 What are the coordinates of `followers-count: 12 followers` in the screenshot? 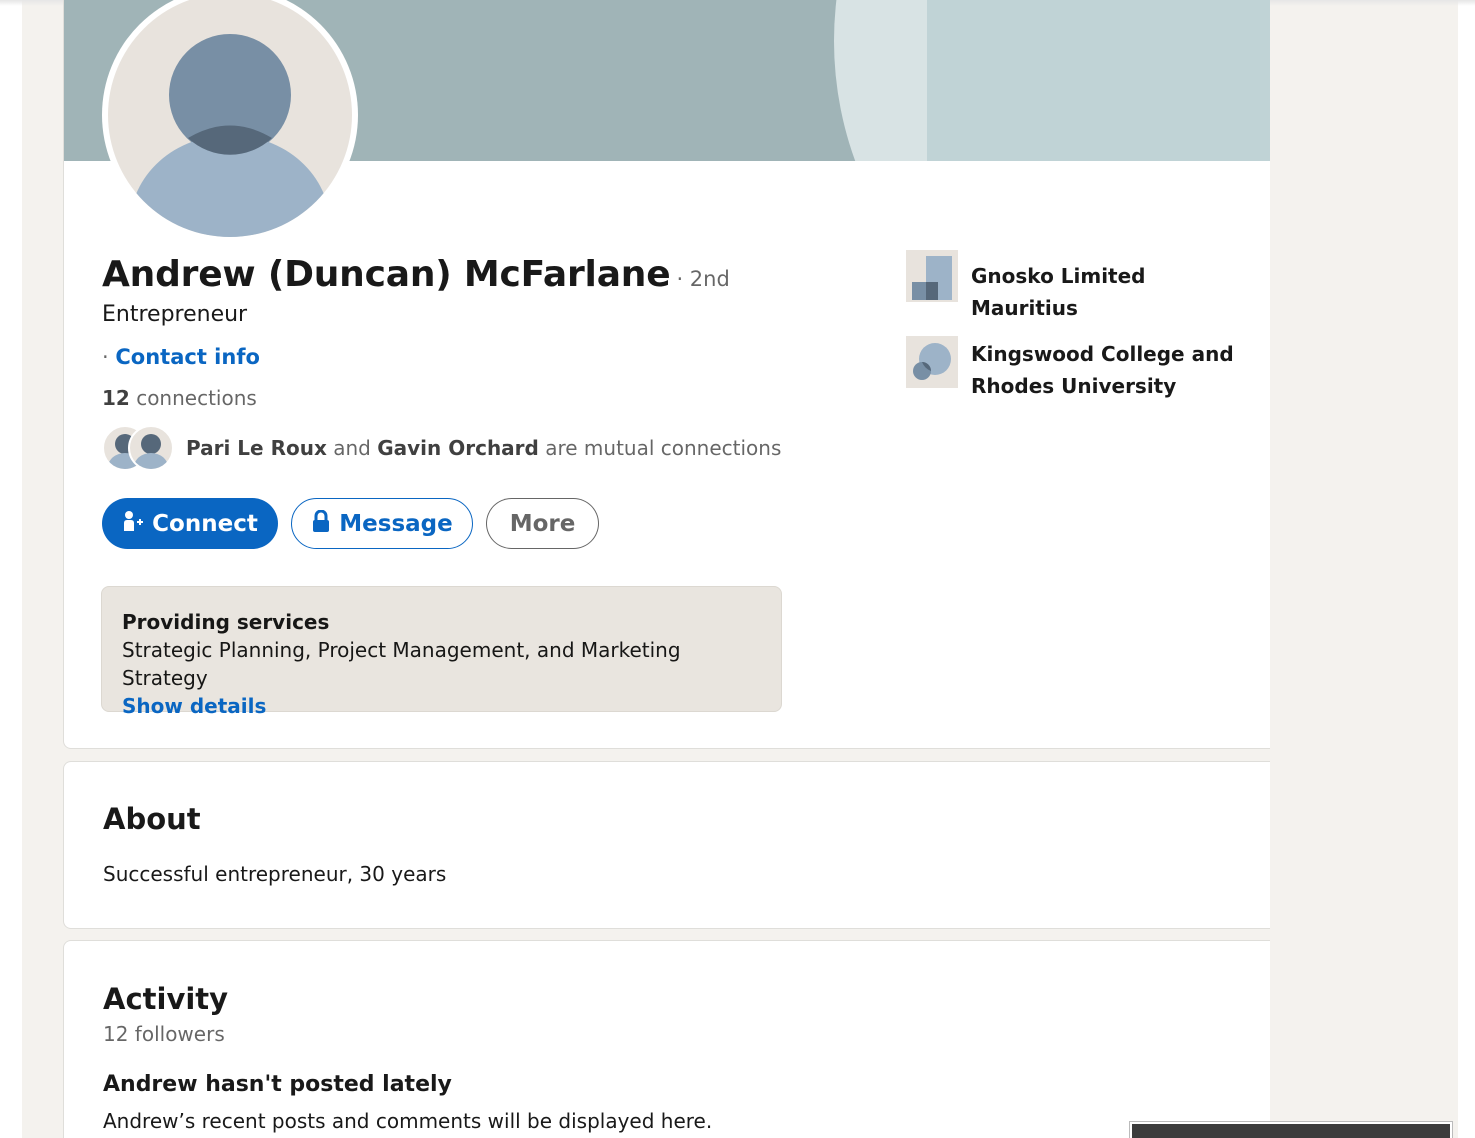 It's located at (164, 1034).